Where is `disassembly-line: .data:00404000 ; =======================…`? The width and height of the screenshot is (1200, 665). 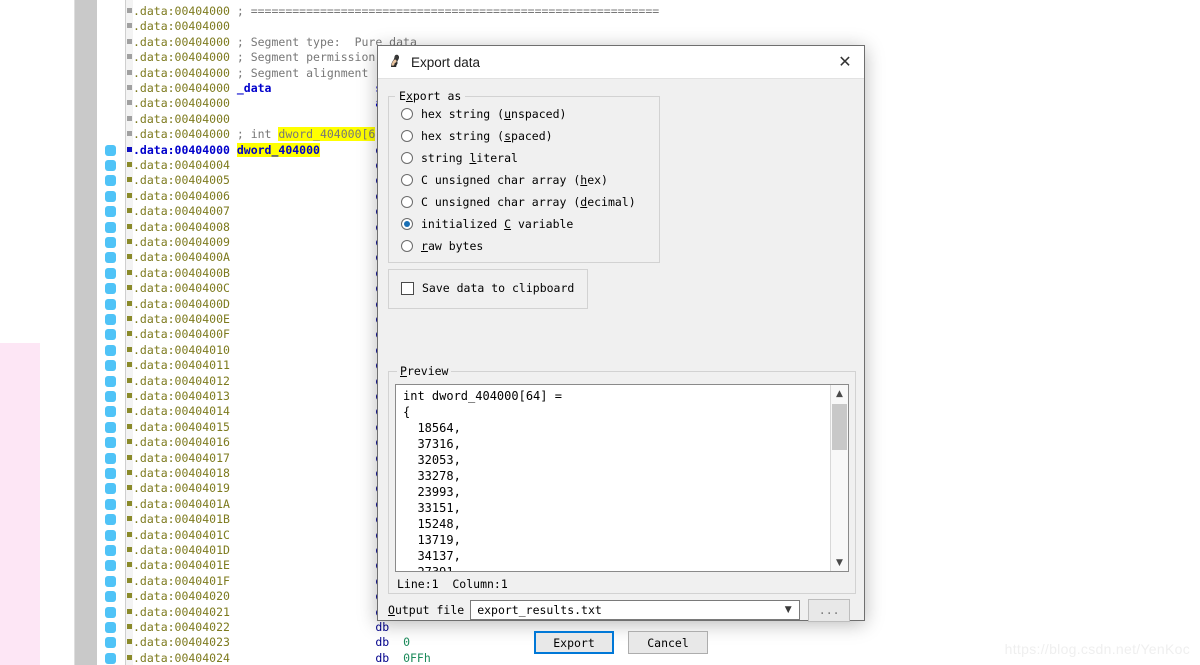
disassembly-line: .data:00404000 ; =======================… is located at coordinates (513, 11).